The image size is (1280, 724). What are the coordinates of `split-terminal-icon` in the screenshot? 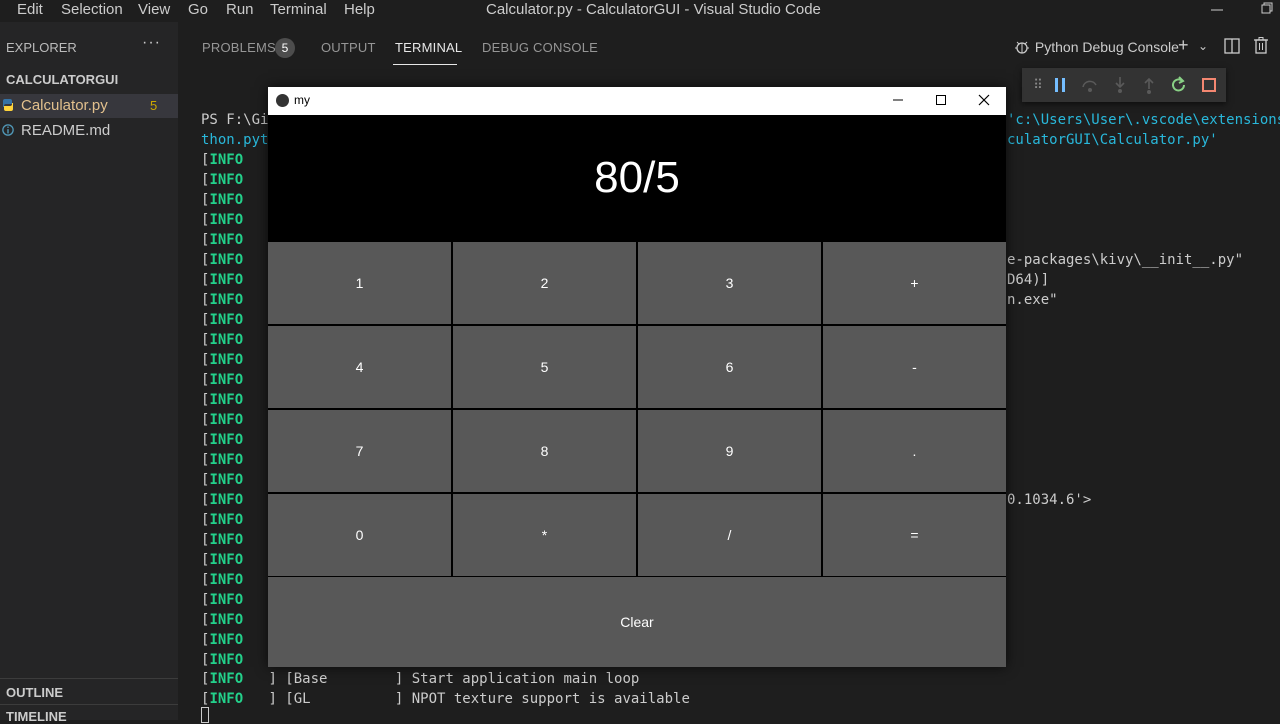 It's located at (1232, 46).